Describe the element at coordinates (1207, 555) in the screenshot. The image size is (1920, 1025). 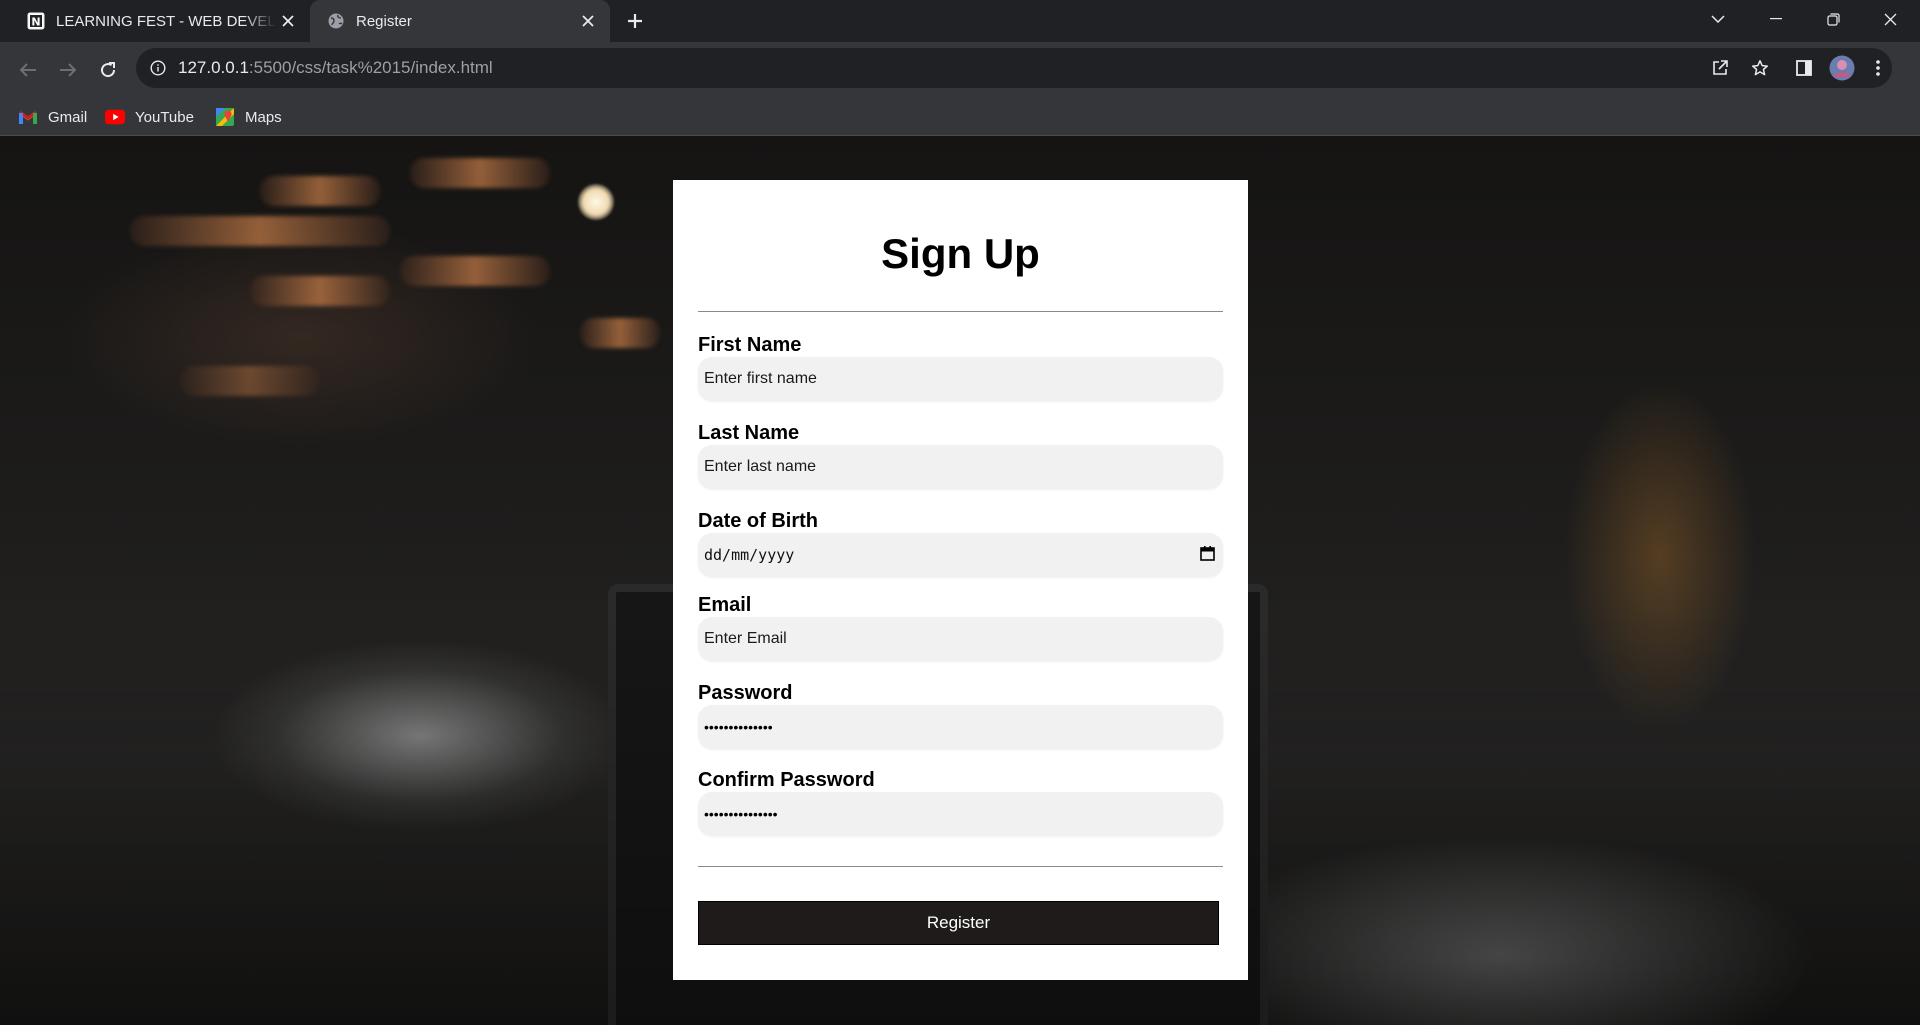
I see `calendar-icon` at that location.